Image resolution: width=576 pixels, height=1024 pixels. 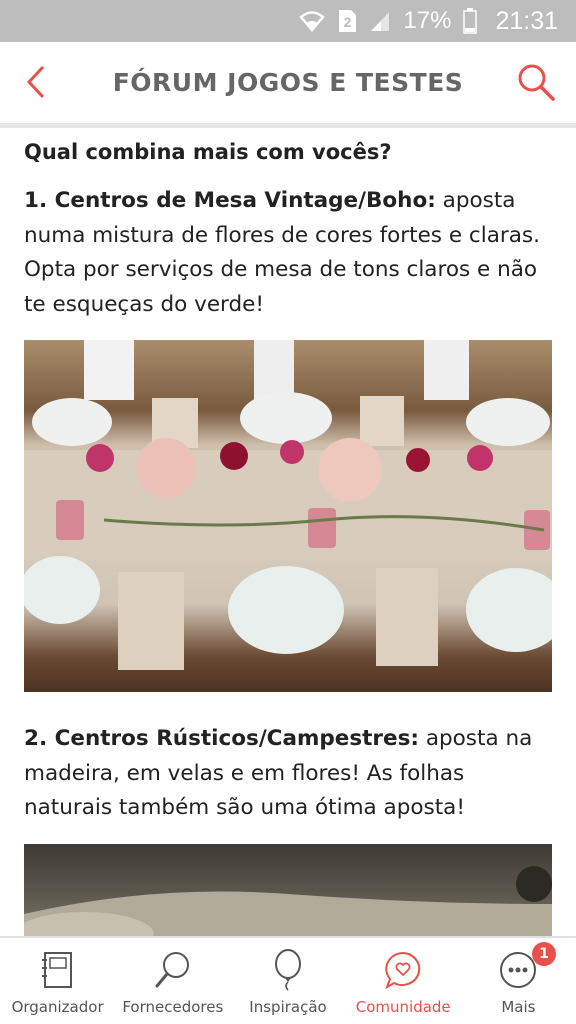 I want to click on clock: 21:31, so click(x=526, y=20).